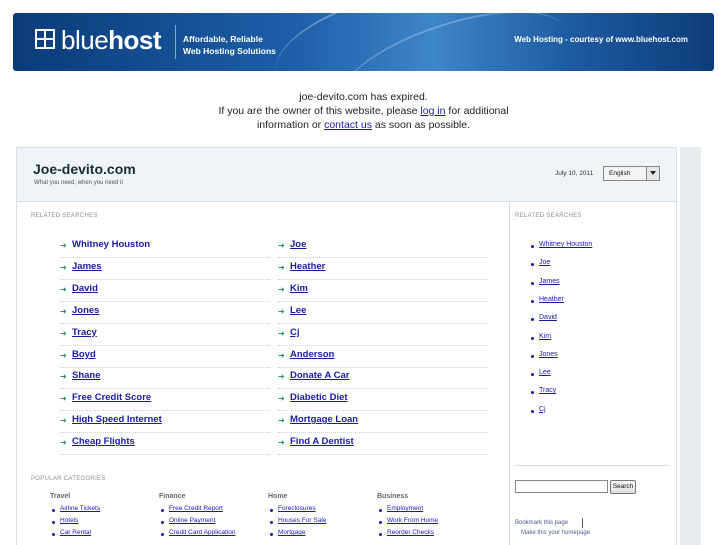  I want to click on category-item: Mortgage, so click(297, 535).